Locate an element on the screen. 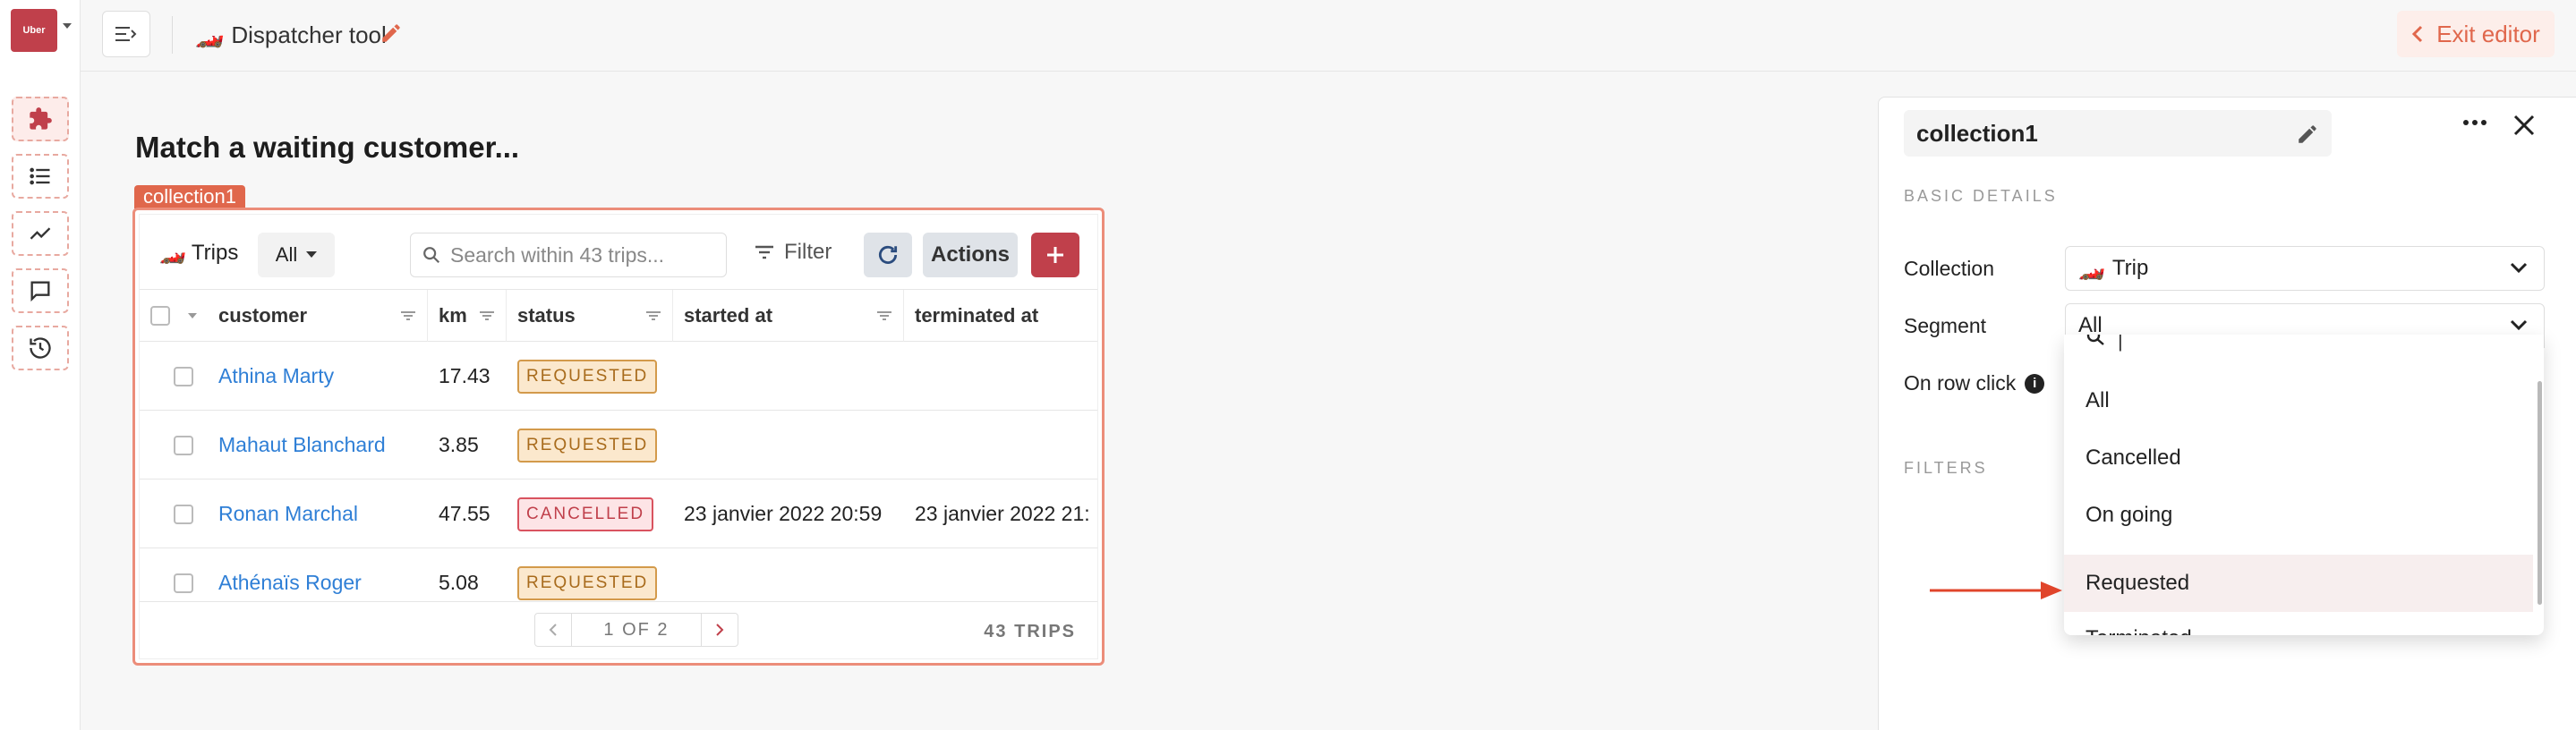 The height and width of the screenshot is (730, 2576). km-cell: 17.43 is located at coordinates (464, 376).